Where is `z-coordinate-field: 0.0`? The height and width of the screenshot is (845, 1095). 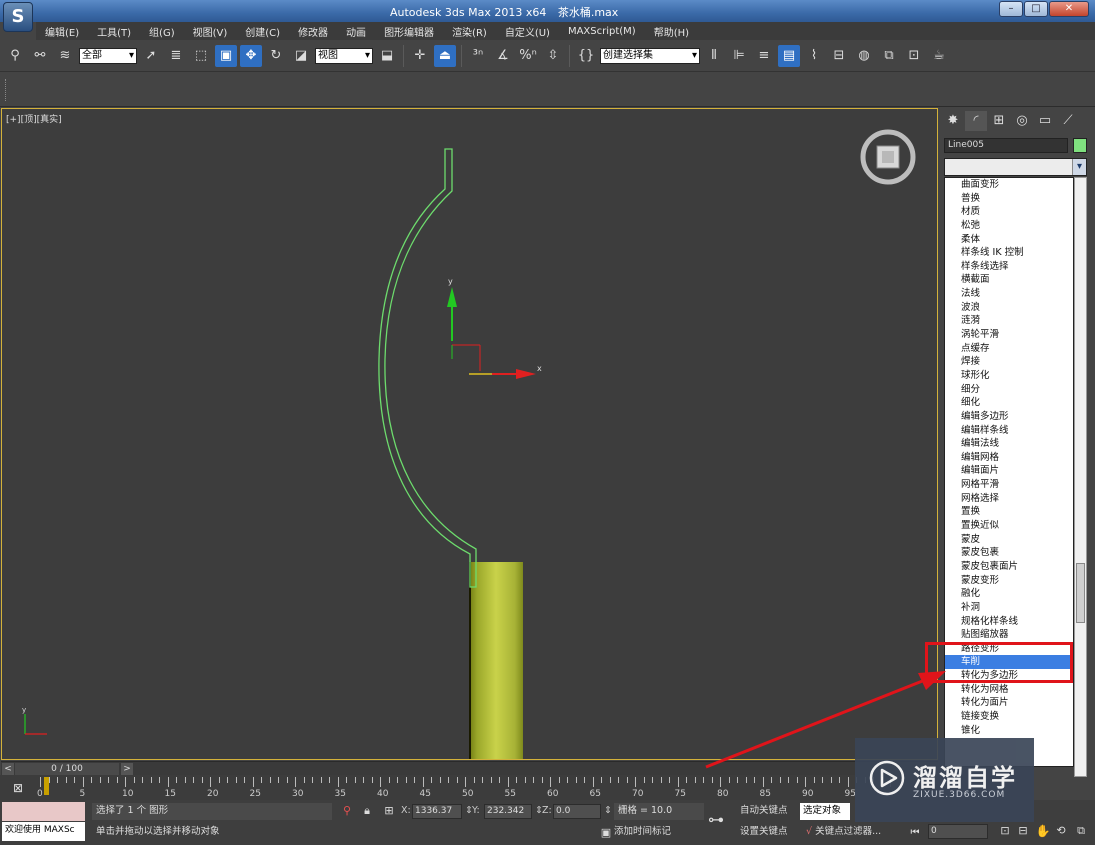
z-coordinate-field: 0.0 is located at coordinates (577, 811).